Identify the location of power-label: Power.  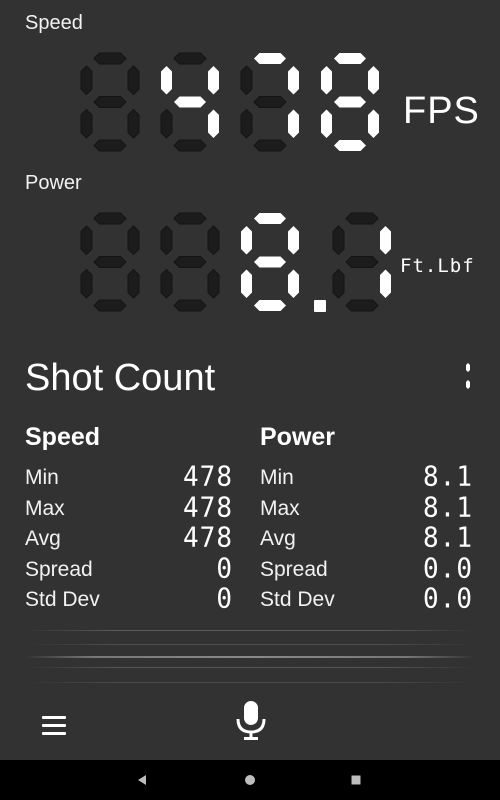
(53, 183).